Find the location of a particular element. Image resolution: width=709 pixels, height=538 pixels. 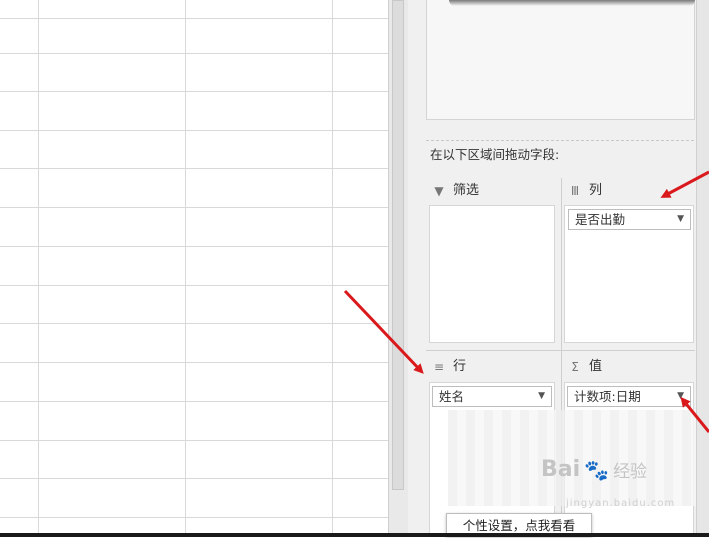

columns-drop-zone: 是否出勤 ▼ is located at coordinates (629, 274).